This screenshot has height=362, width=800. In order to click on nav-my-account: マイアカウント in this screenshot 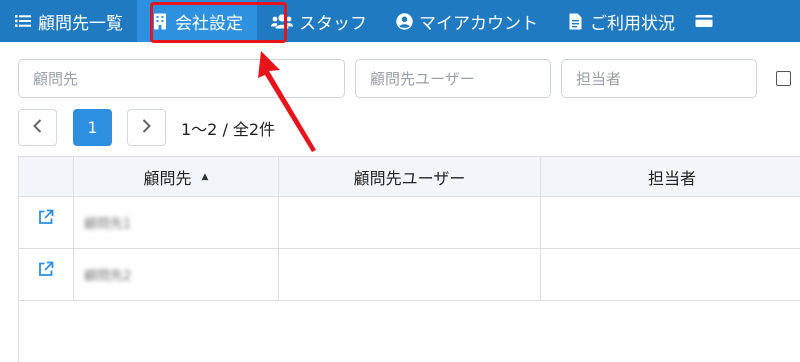, I will do `click(466, 21)`.